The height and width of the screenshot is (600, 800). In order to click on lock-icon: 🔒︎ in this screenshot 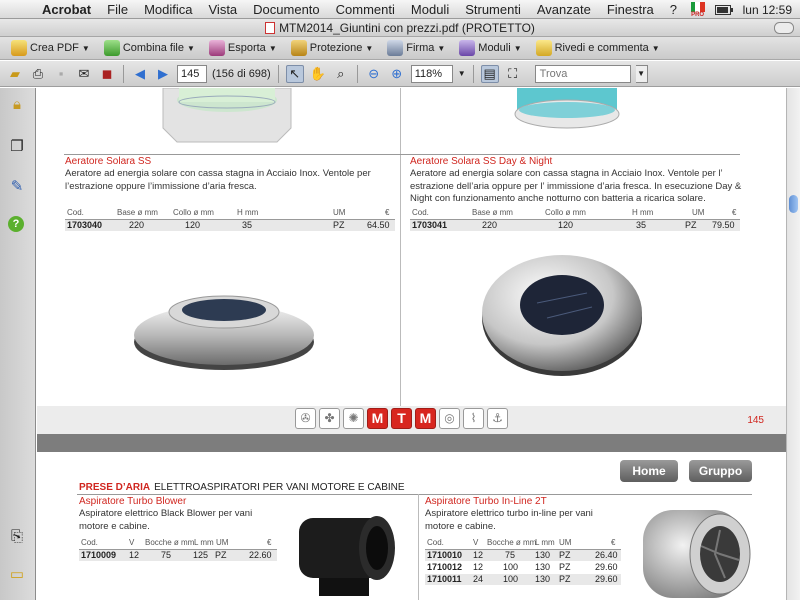, I will do `click(17, 105)`.